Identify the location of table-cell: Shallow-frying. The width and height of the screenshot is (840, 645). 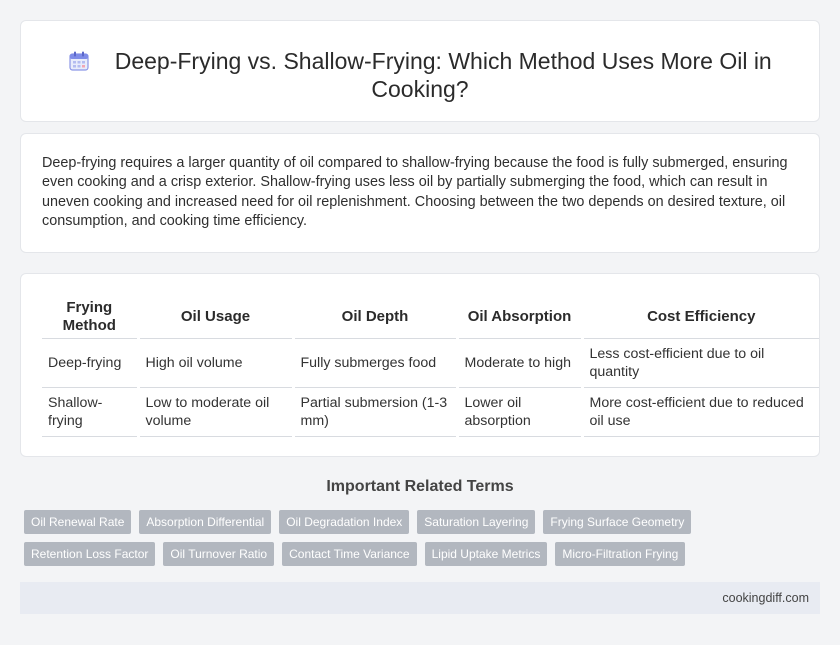
(90, 412).